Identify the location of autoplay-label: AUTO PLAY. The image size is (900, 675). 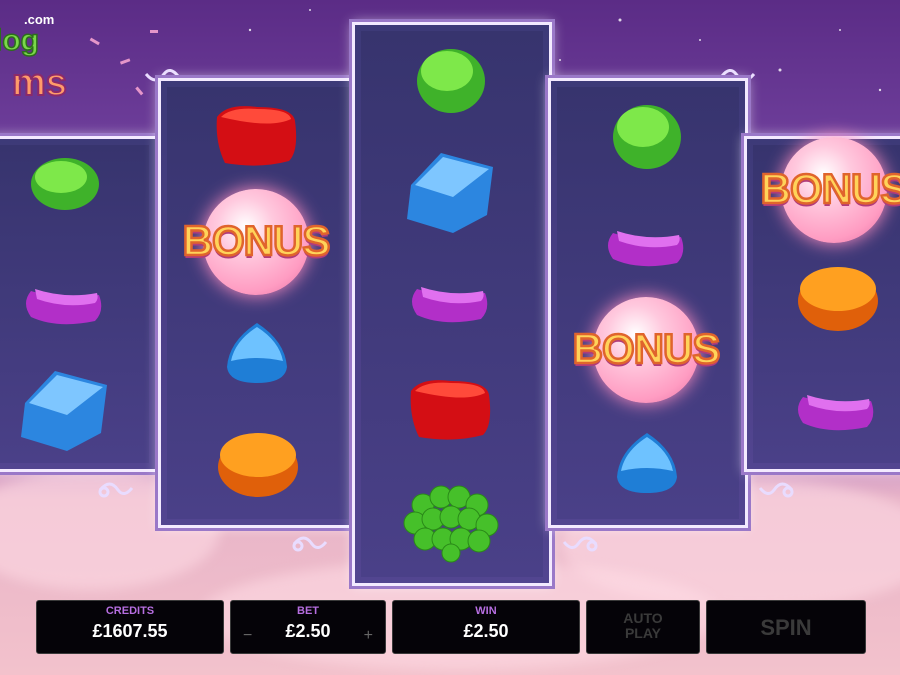
(643, 625).